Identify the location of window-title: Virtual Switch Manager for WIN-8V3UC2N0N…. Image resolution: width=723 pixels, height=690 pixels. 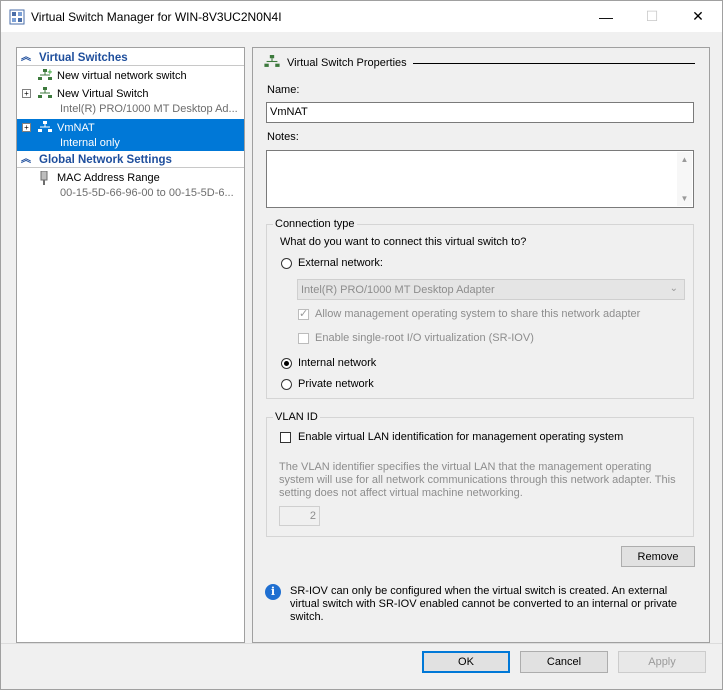
(156, 17).